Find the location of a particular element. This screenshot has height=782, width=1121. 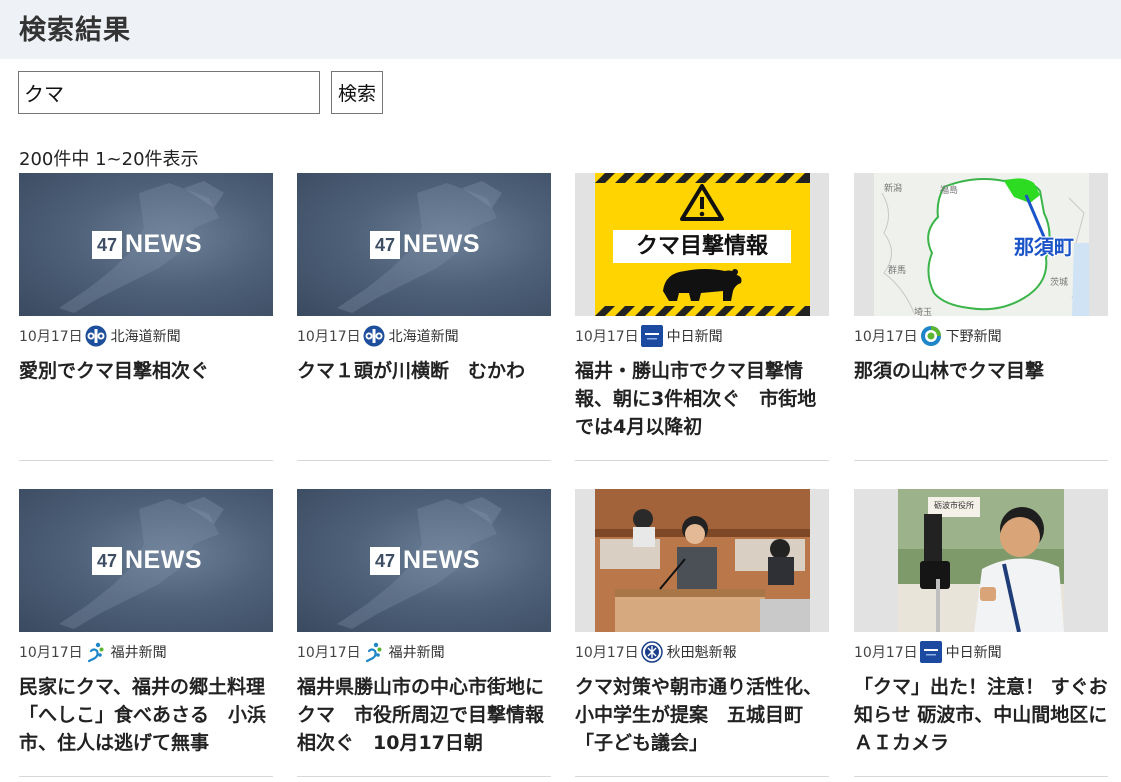

result-count: 200件中 1~20件表示 is located at coordinates (109, 159).